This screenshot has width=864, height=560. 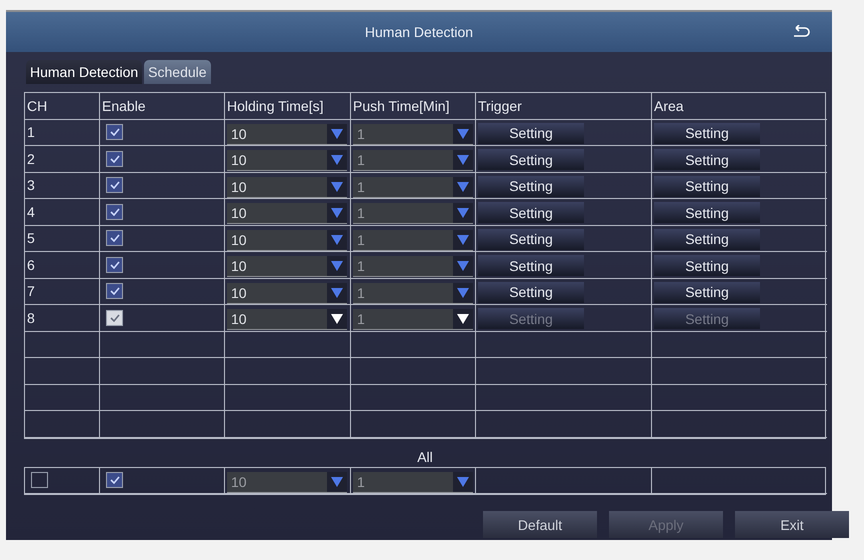 I want to click on channel-number: 2, so click(x=31, y=158).